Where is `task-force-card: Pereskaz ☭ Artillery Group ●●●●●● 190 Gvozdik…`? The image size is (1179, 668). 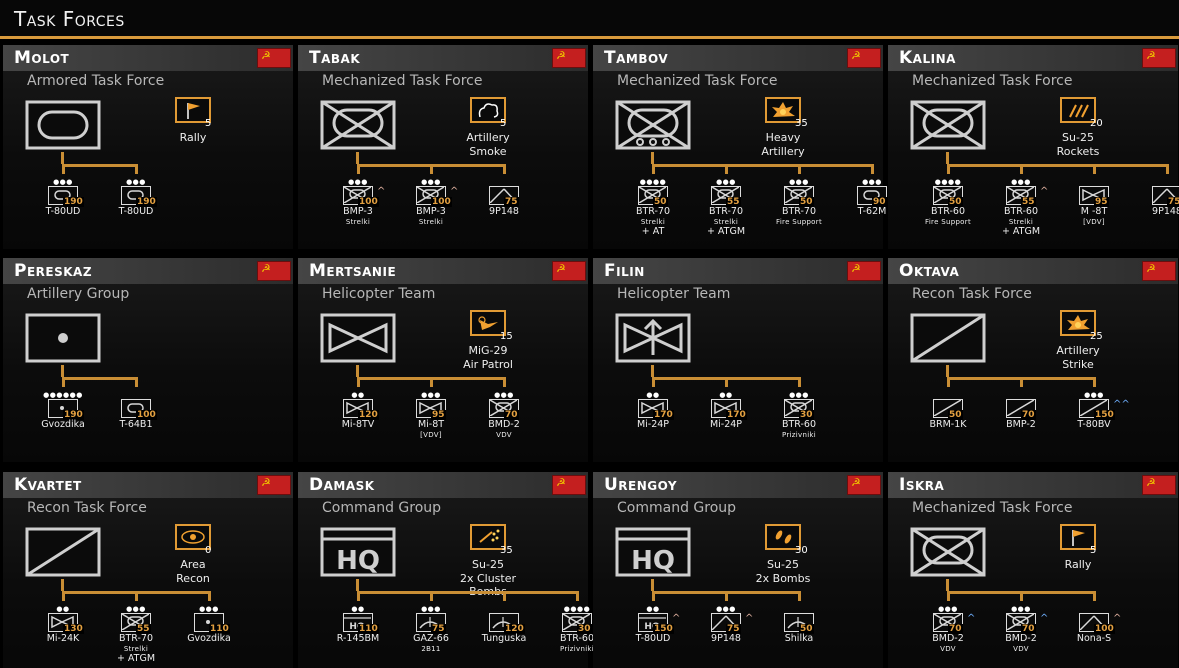
task-force-card: Pereskaz ☭ Artillery Group ●●●●●● 190 Gvozdik… is located at coordinates (148, 360).